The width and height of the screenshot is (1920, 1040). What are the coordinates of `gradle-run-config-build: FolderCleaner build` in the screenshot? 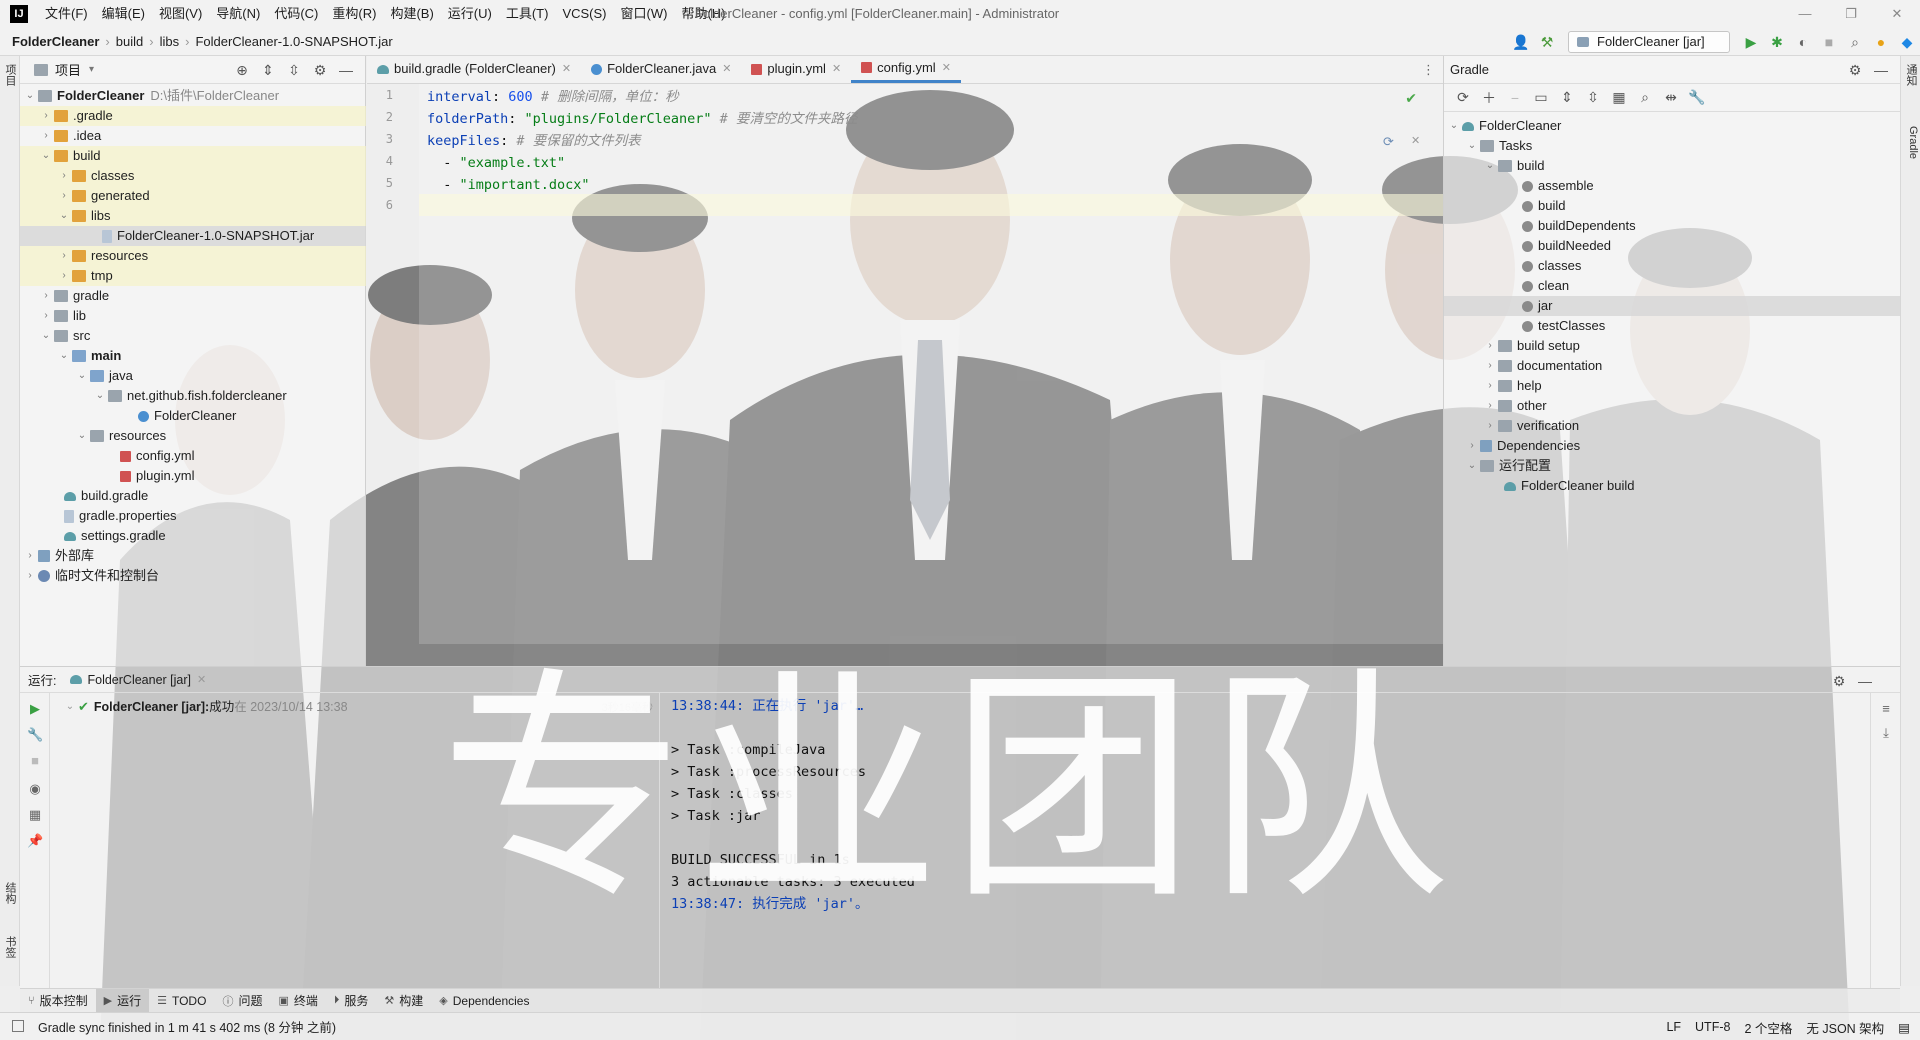 It's located at (1569, 486).